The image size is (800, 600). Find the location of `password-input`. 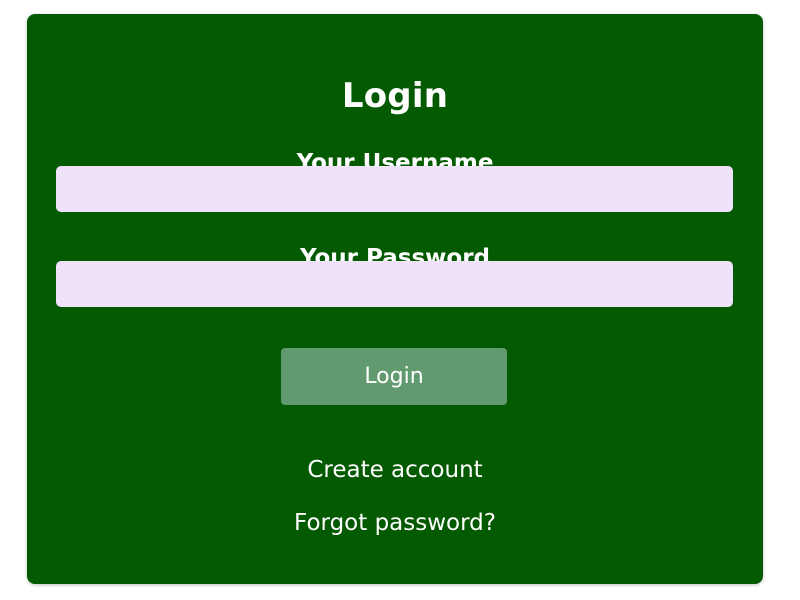

password-input is located at coordinates (394, 284).